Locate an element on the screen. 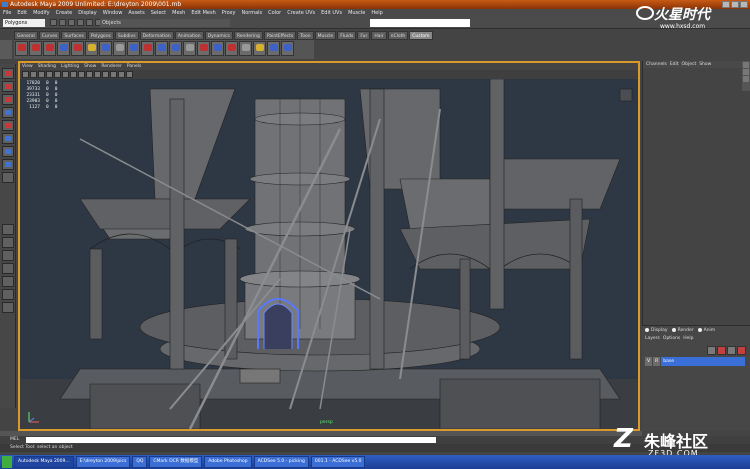 Image resolution: width=750 pixels, height=469 pixels. paint-select-tool-icon is located at coordinates (8, 99).